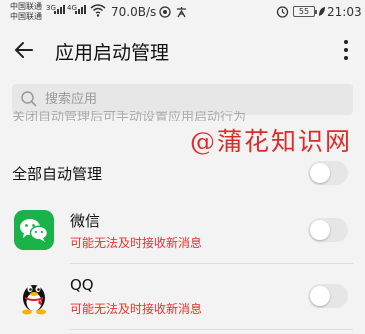 This screenshot has height=334, width=365. I want to click on carrier-labels: 中国联通 中国联通, so click(26, 12).